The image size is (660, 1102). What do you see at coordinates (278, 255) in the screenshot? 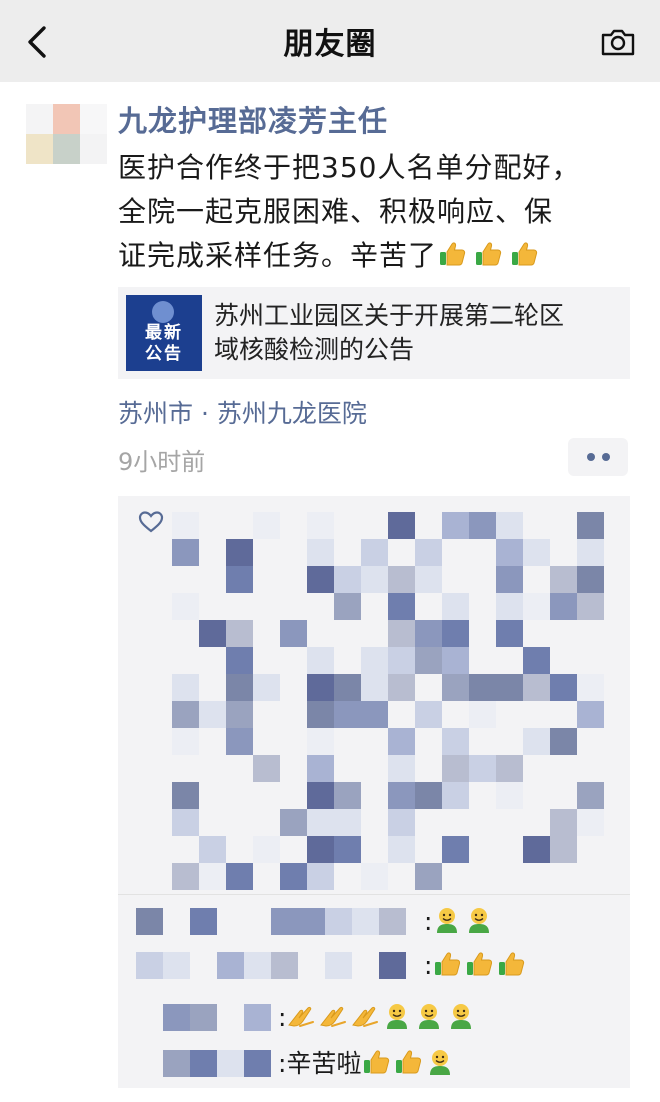
I see `post-text-line-content: 证完成采样任务。辛苦了` at bounding box center [278, 255].